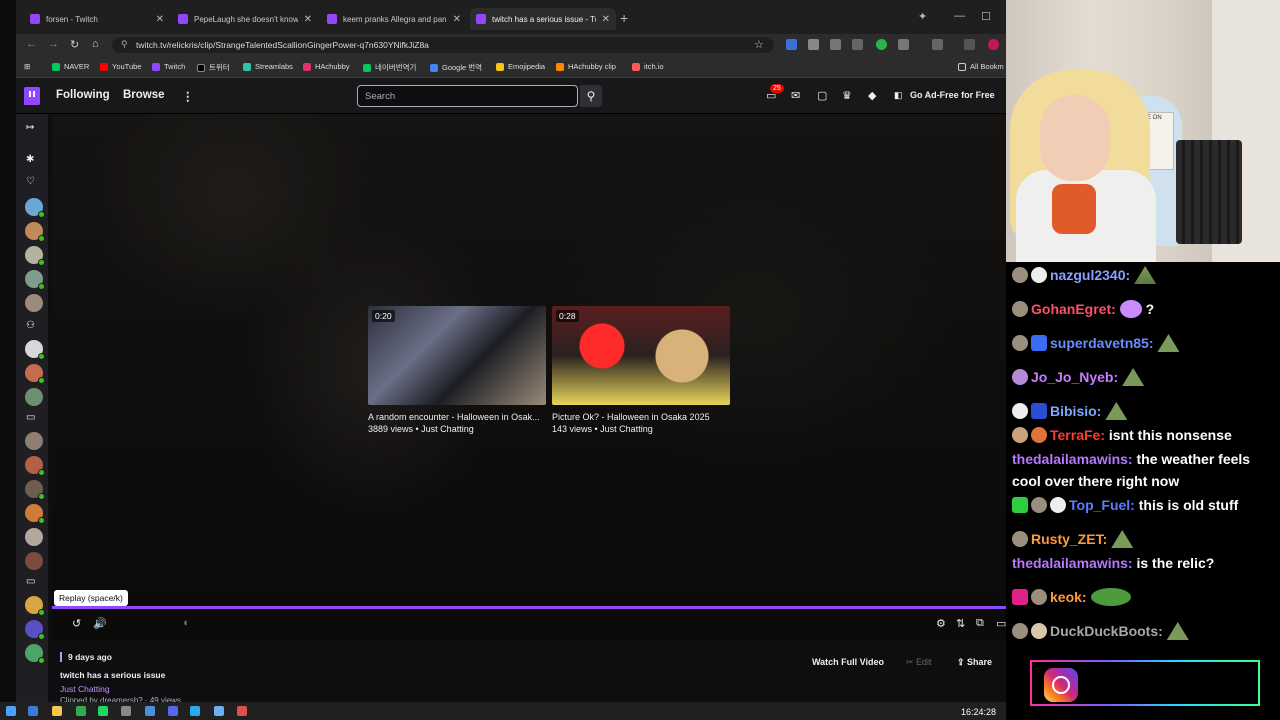 This screenshot has width=1280, height=720. What do you see at coordinates (173, 711) in the screenshot?
I see `discord-icon` at bounding box center [173, 711].